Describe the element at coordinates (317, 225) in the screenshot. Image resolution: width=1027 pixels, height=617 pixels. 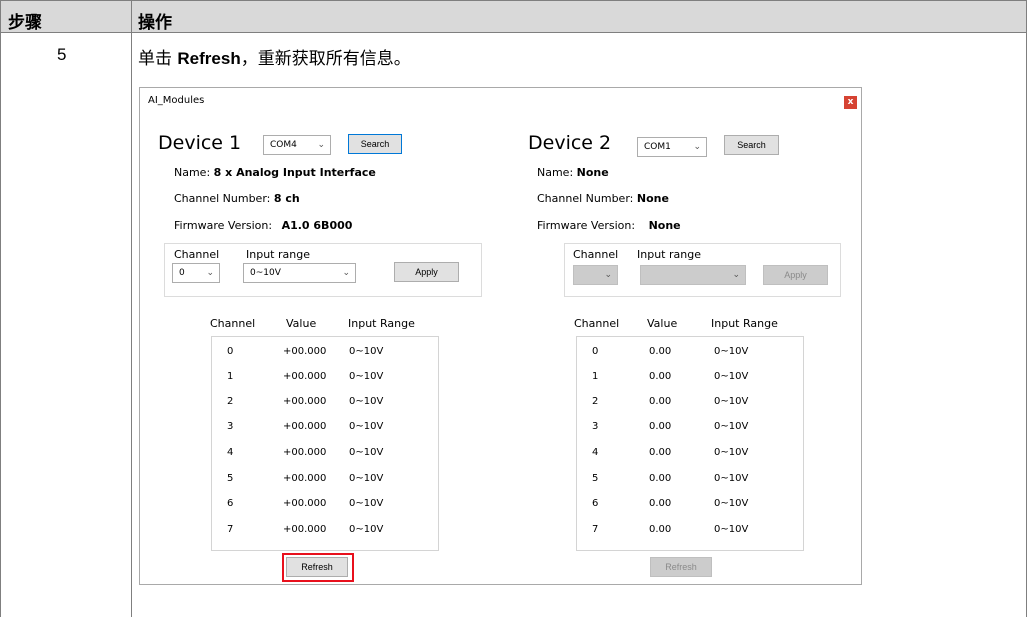
I see `device1-firmware-value: A1.0 6B000` at that location.